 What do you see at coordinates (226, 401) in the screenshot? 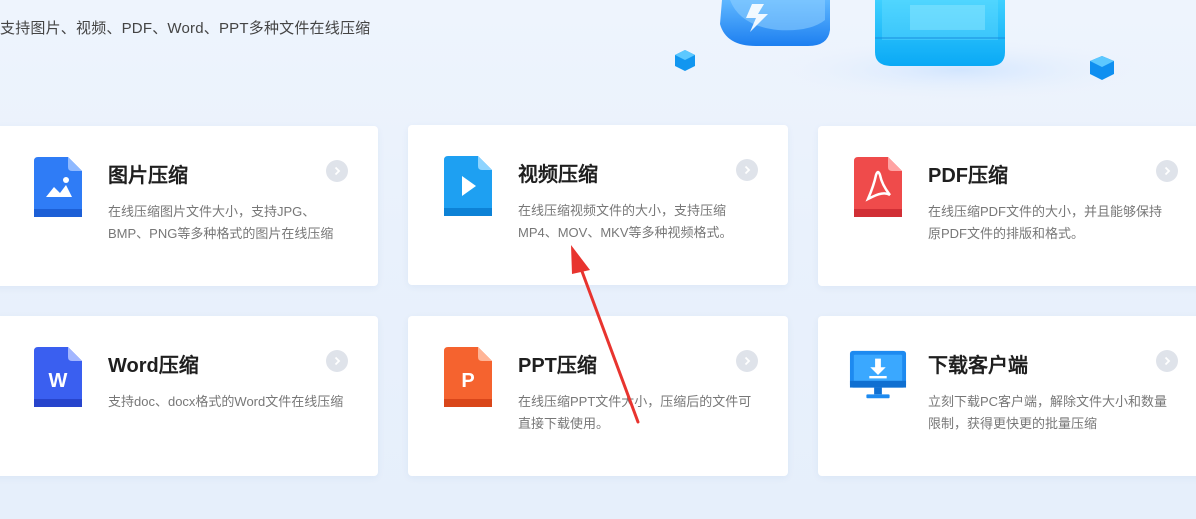
I see `card-description: 支持doc、docx格式的Word文件在线压缩` at bounding box center [226, 401].